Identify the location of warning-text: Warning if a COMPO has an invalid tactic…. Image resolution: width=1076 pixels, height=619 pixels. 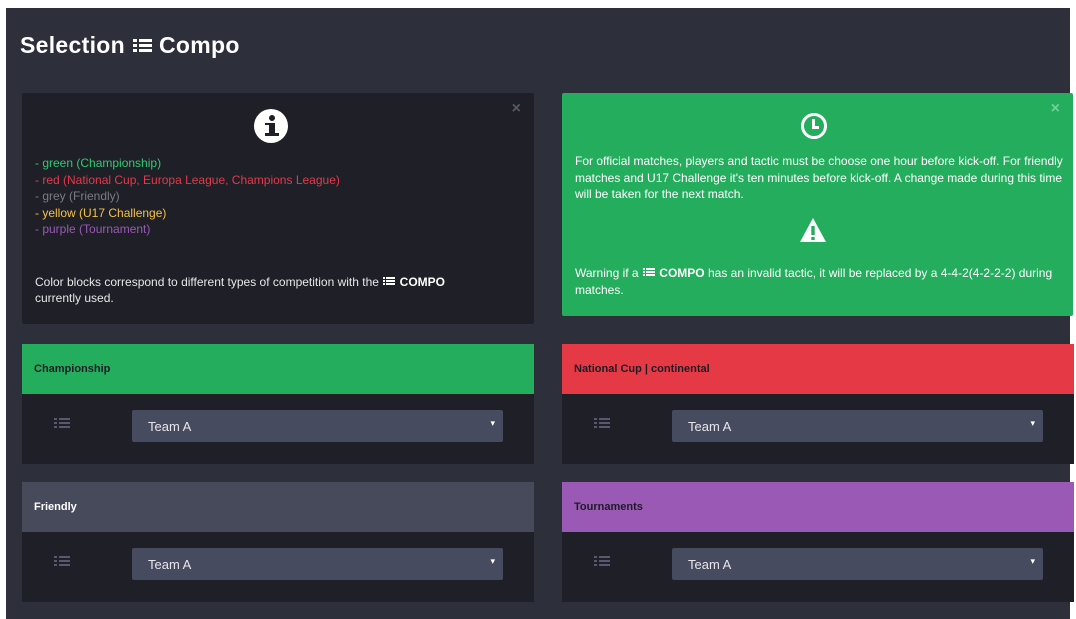
(820, 281).